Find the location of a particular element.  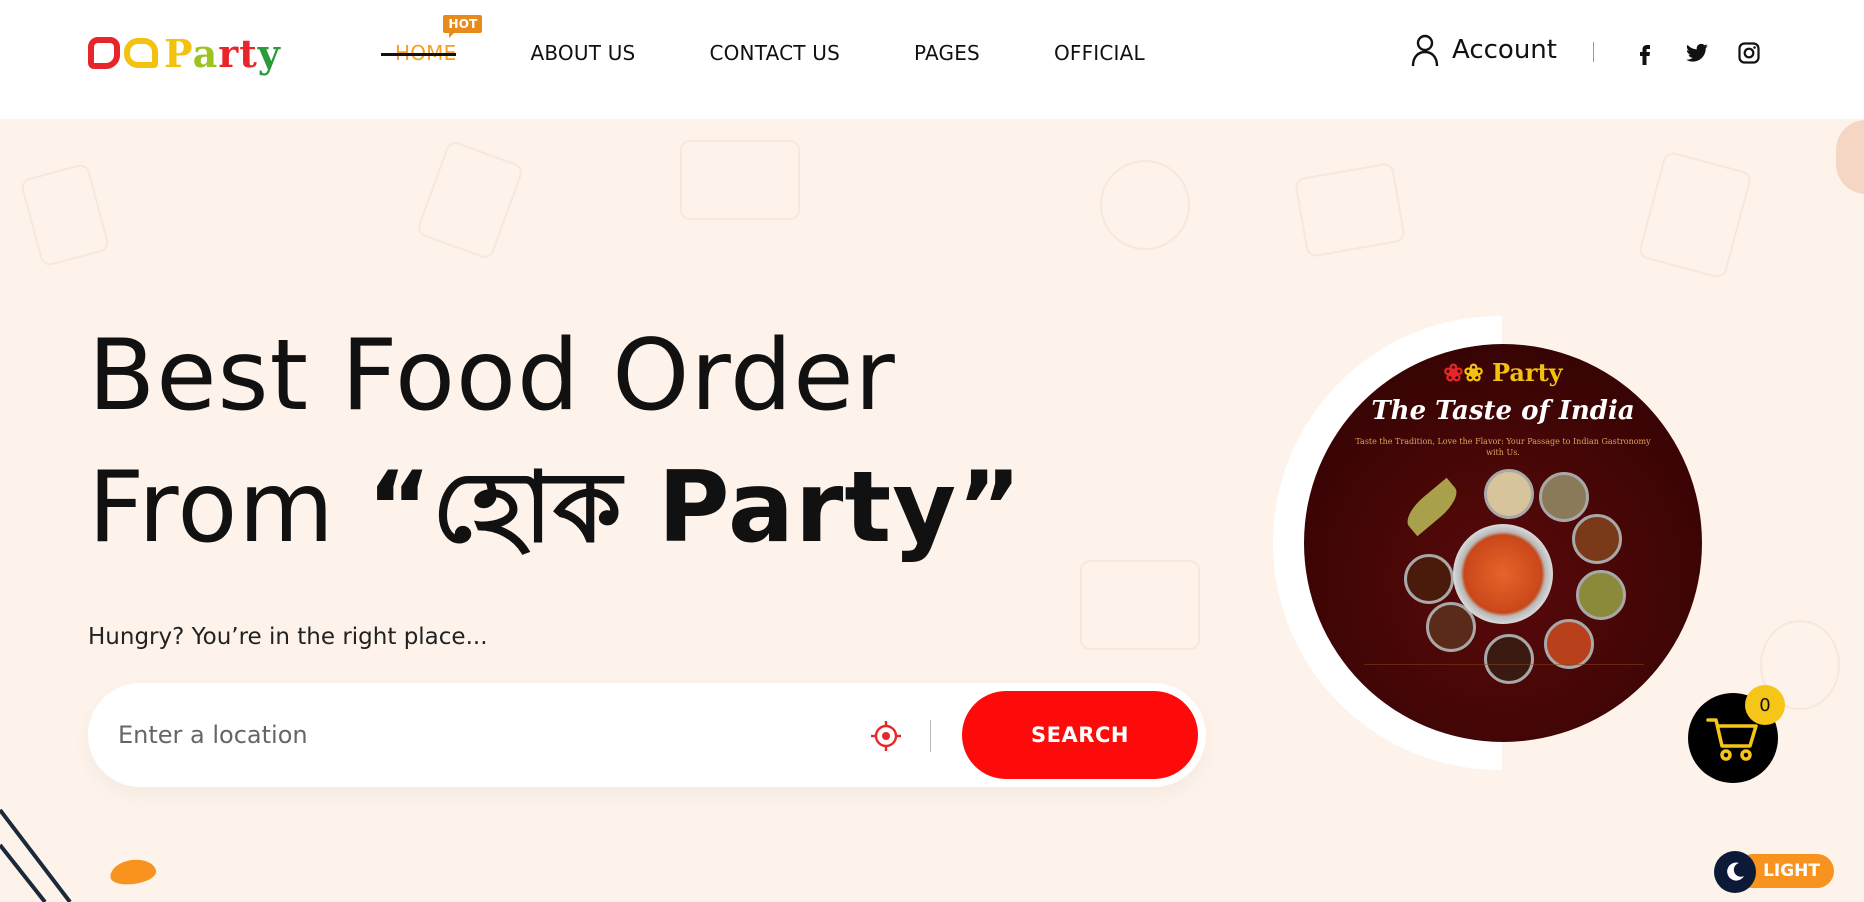

logo-wordmark: Party is located at coordinates (222, 53).